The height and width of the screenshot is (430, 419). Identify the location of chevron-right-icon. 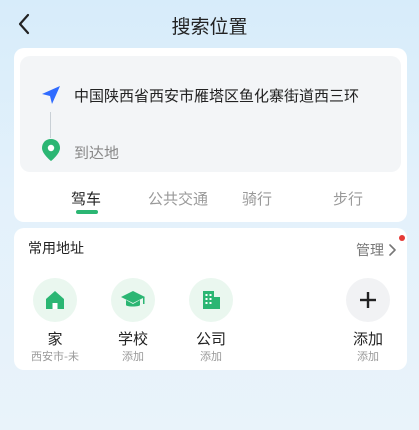
(392, 250).